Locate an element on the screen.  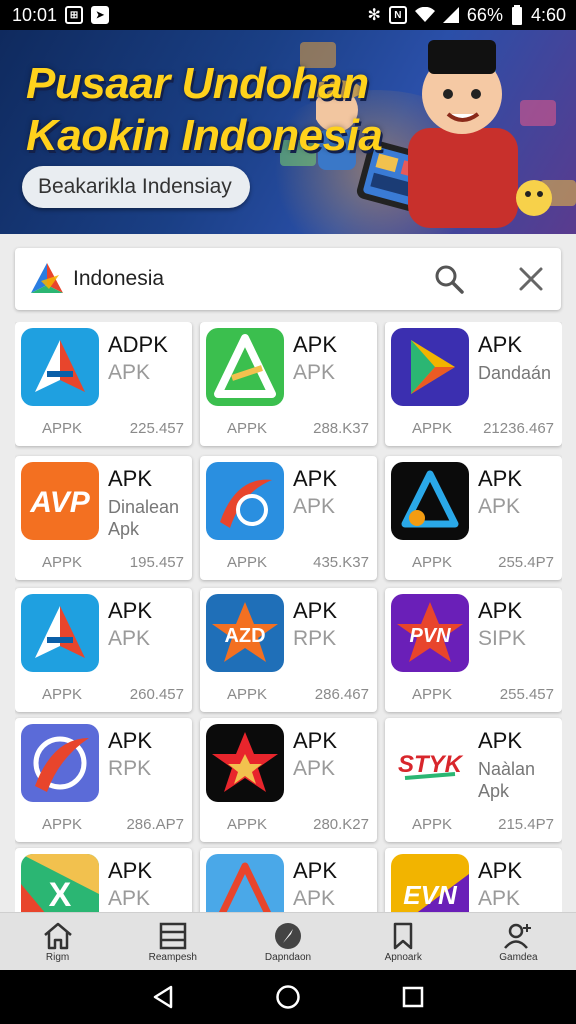
svg-text: X is located at coordinates (60, 894).